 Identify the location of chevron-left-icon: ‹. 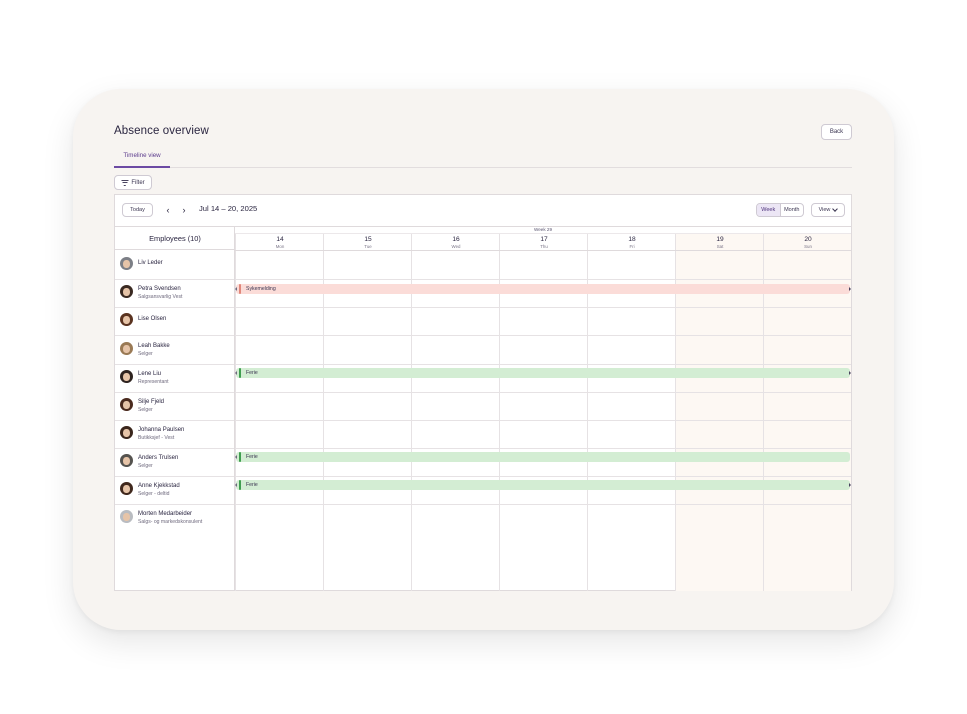
(168, 210).